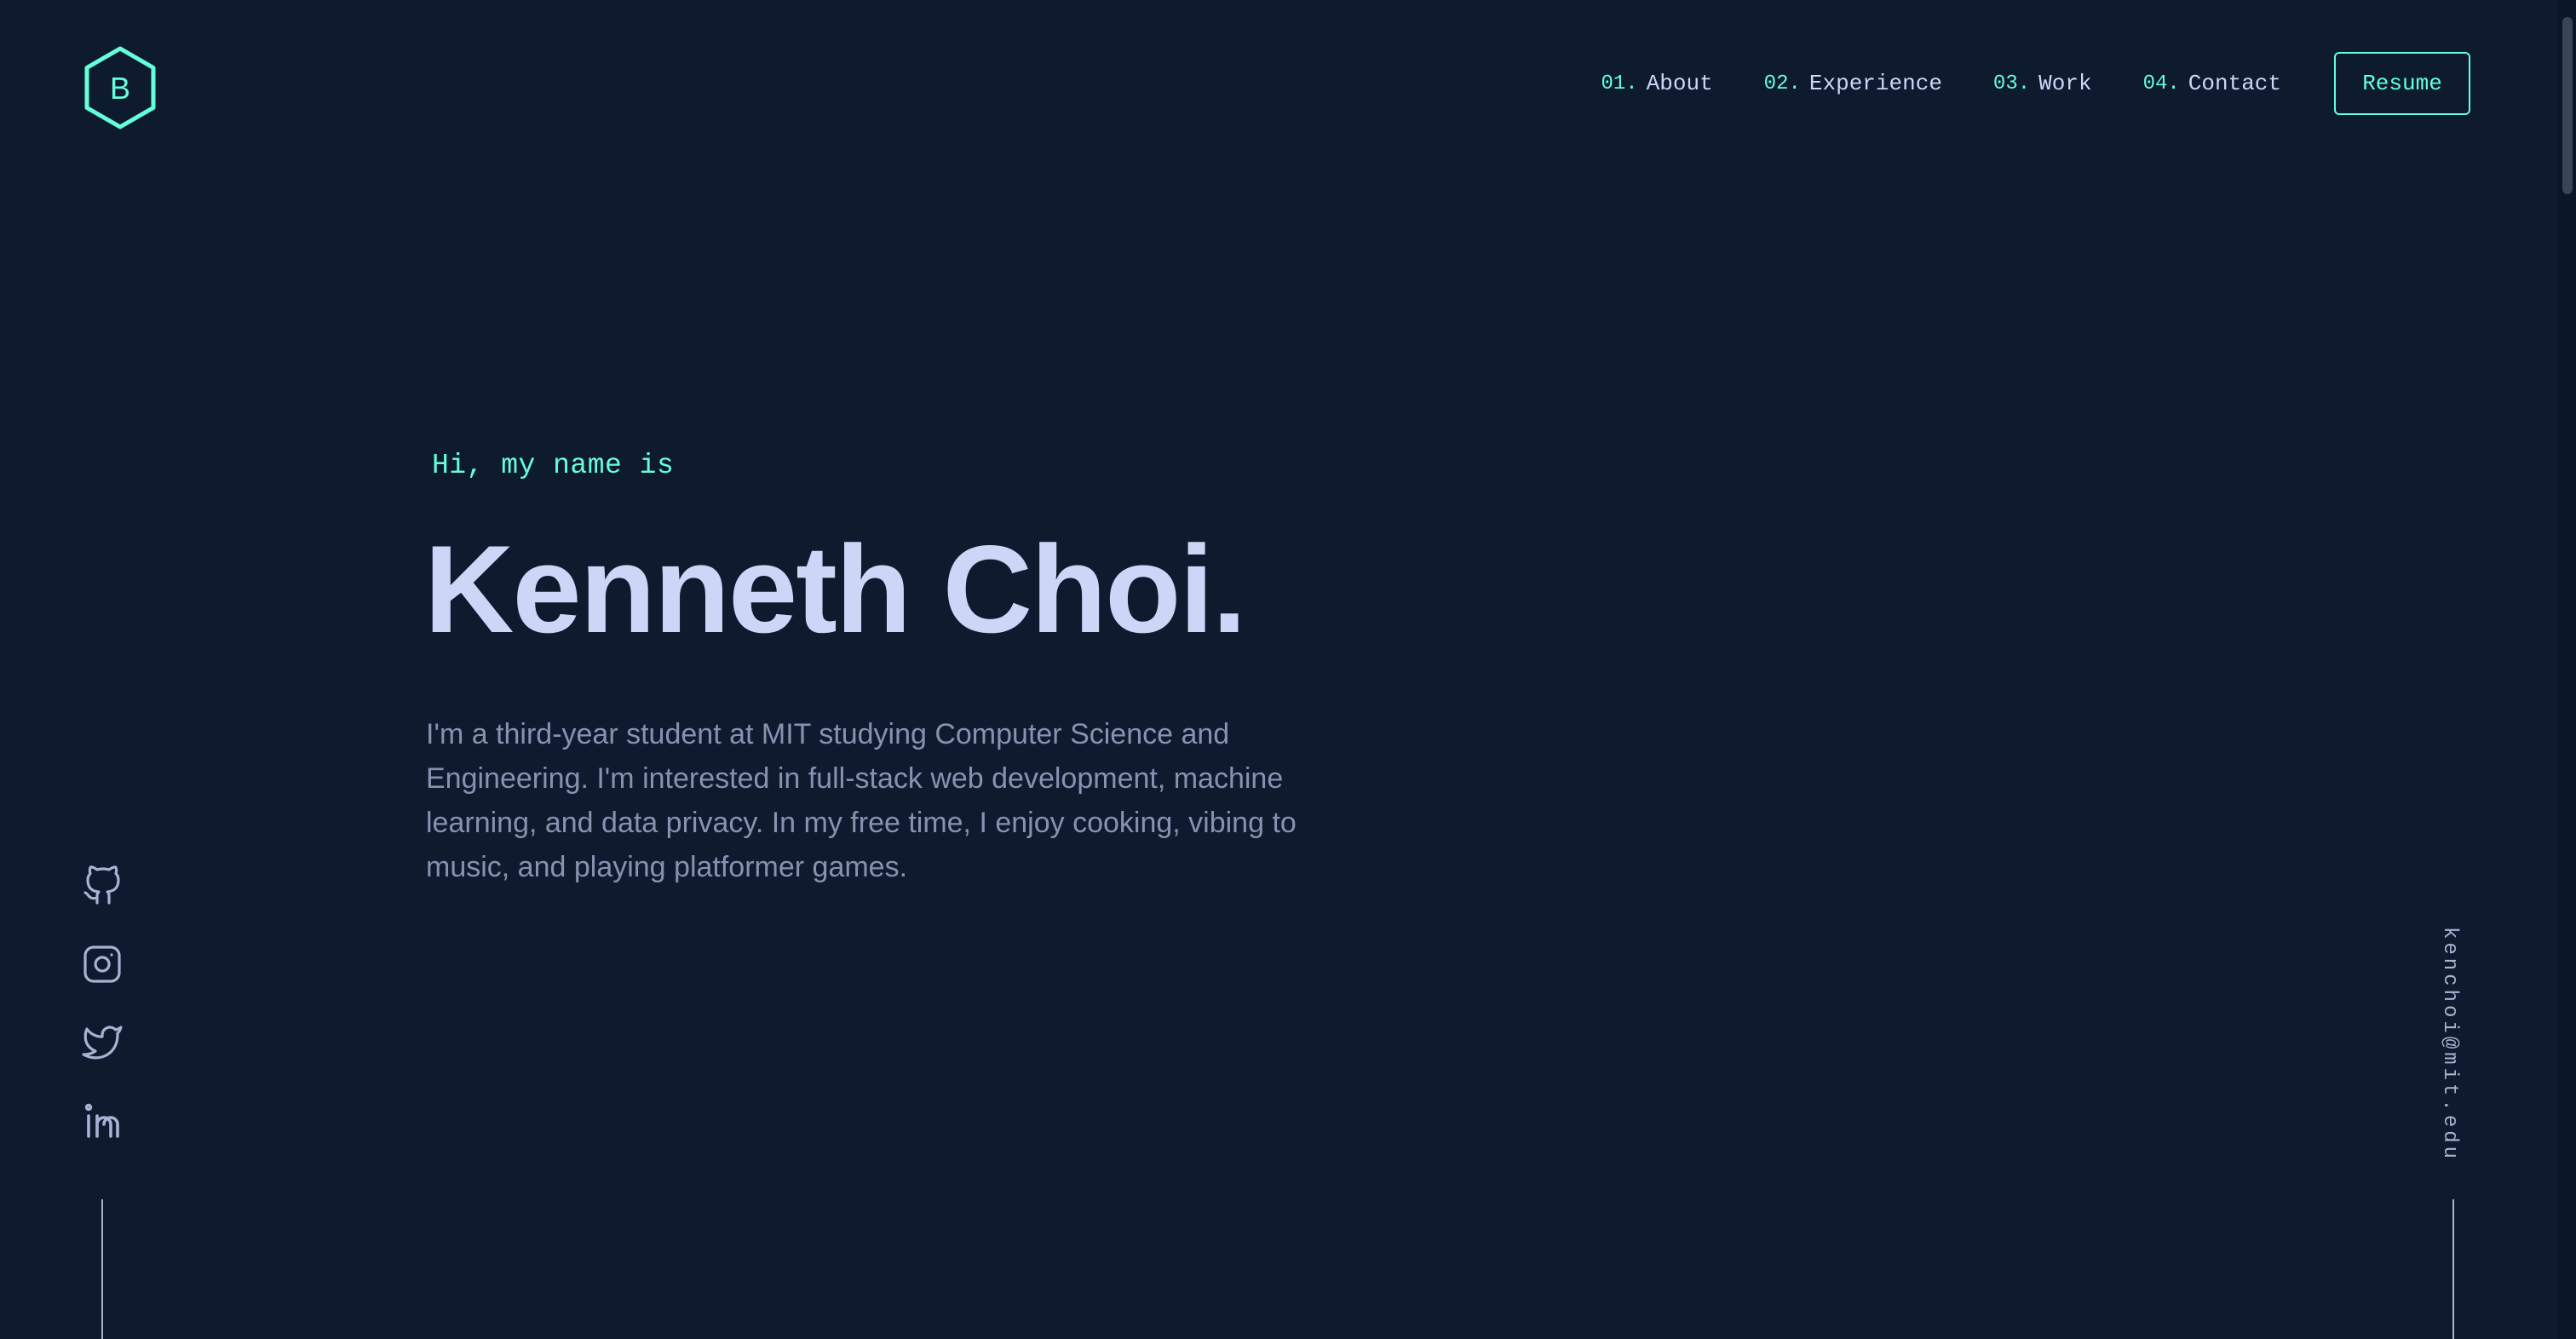 This screenshot has width=2576, height=1339. I want to click on scrollbar, so click(2567, 669).